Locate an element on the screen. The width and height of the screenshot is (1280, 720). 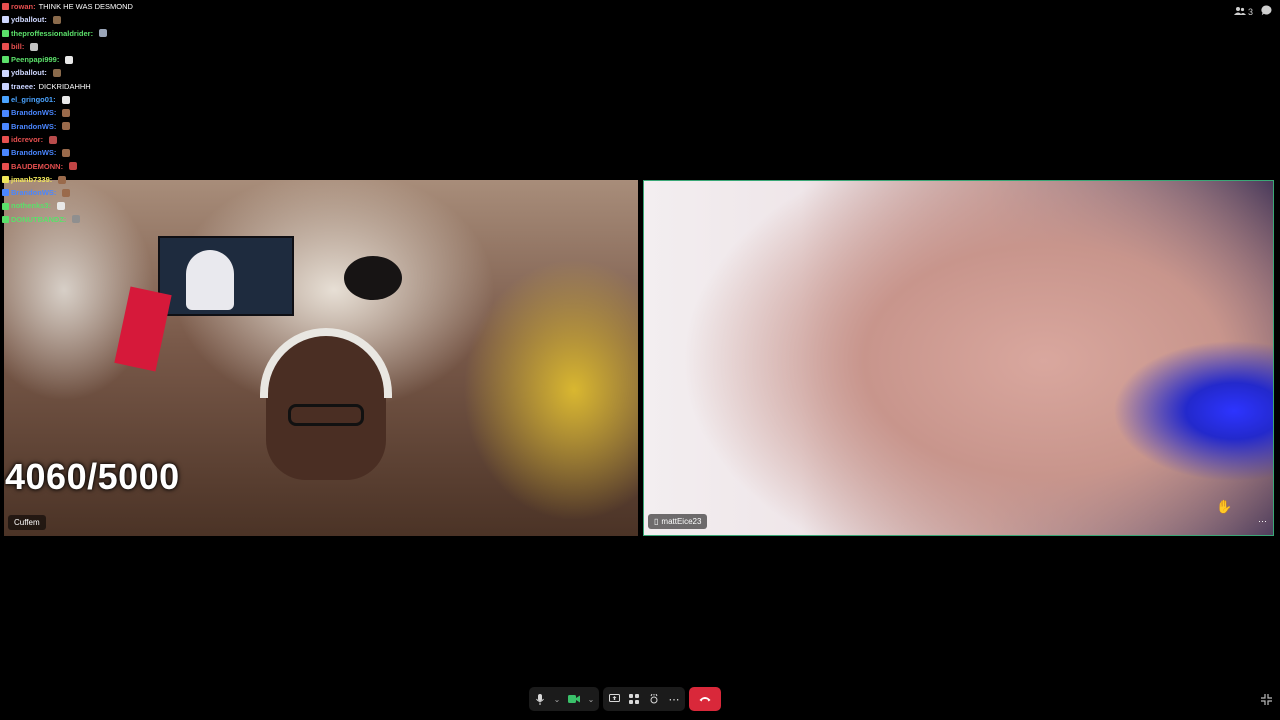
chat-message: rowan: THINK HE WAS DESMOND is located at coordinates (117, 6).